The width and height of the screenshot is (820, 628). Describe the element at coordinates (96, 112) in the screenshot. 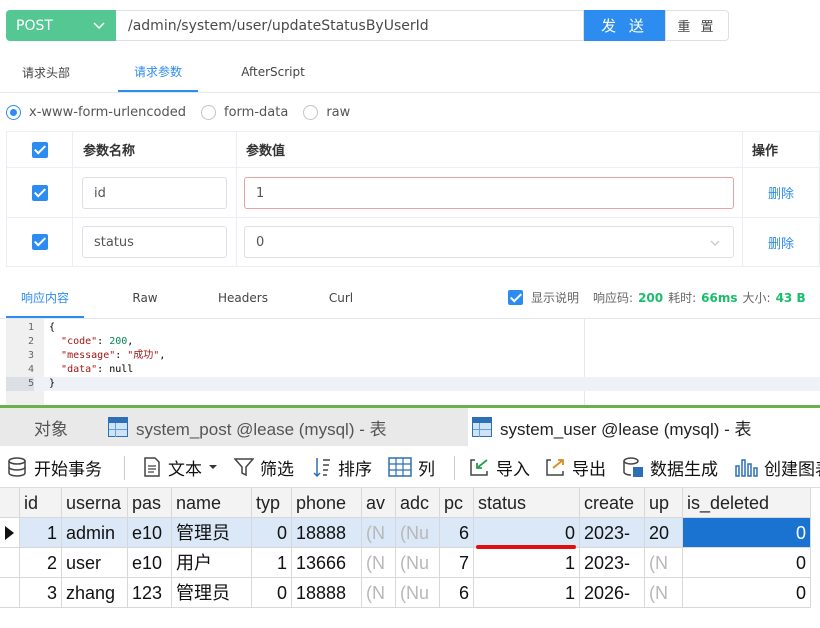

I see `radio-urlencoded: x-www-form-urlencoded` at that location.